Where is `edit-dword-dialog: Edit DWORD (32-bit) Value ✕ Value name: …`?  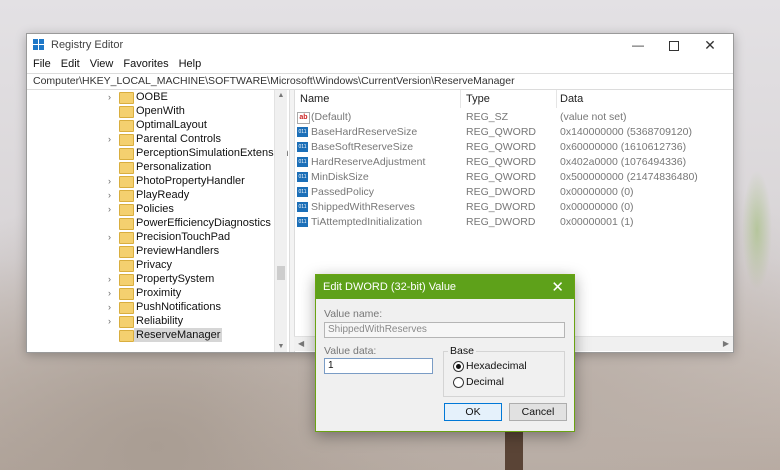 edit-dword-dialog: Edit DWORD (32-bit) Value ✕ Value name: … is located at coordinates (445, 353).